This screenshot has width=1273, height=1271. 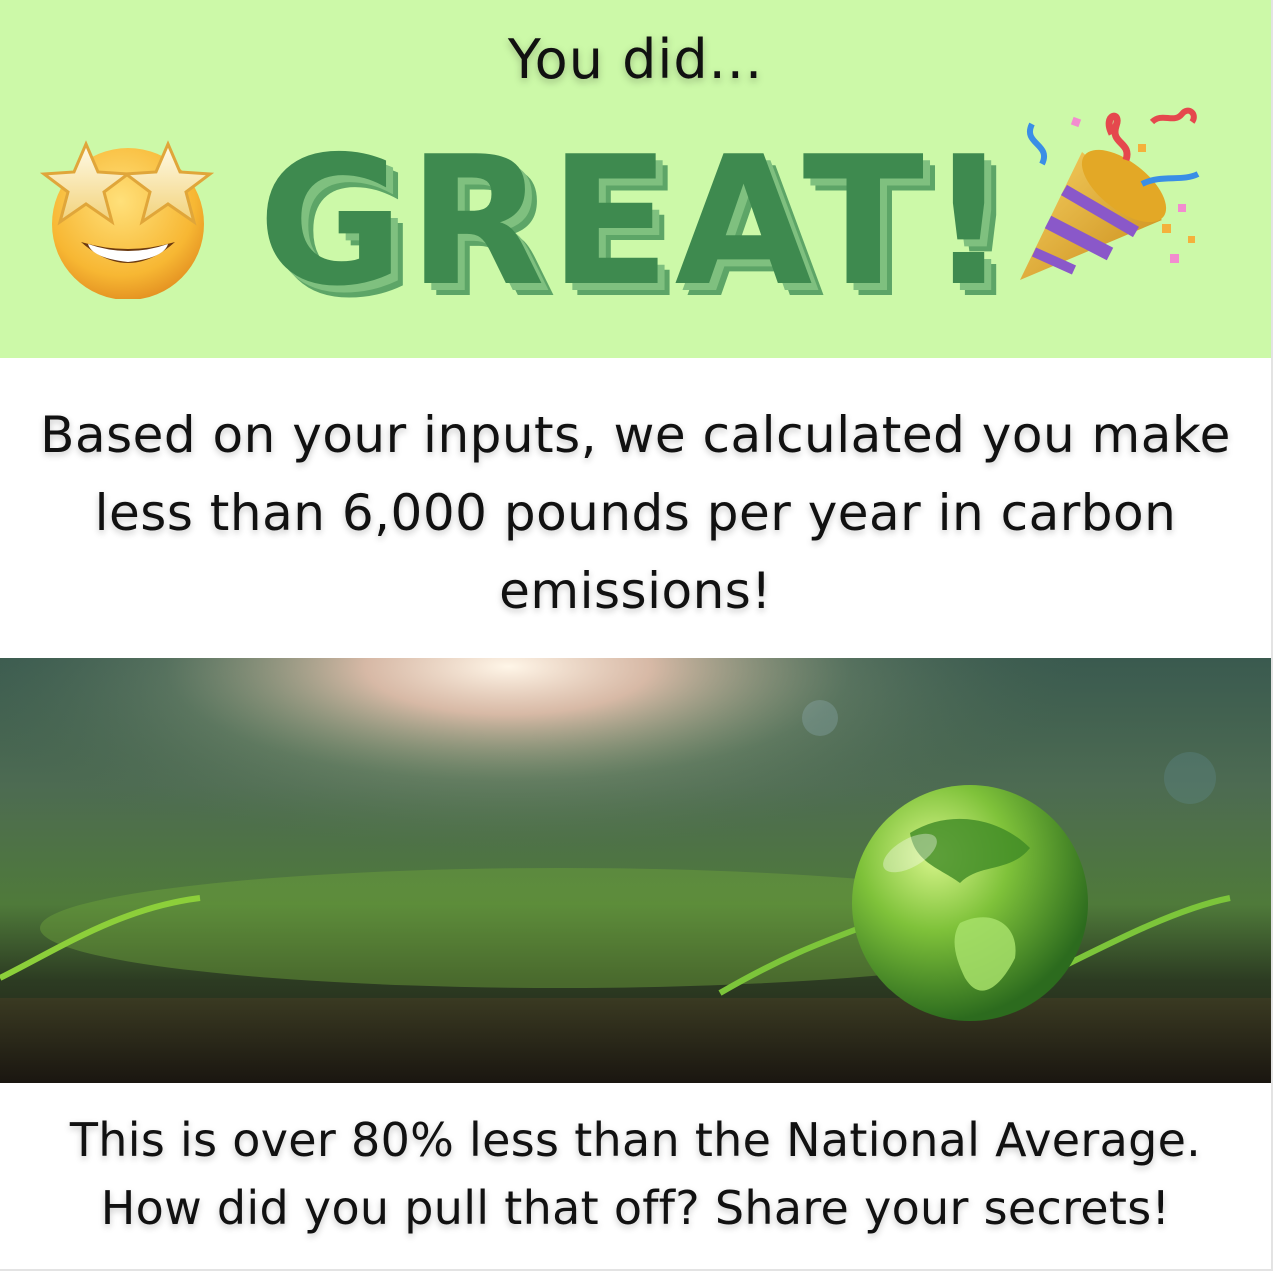 What do you see at coordinates (1110, 193) in the screenshot?
I see `party-popper-emoji-icon` at bounding box center [1110, 193].